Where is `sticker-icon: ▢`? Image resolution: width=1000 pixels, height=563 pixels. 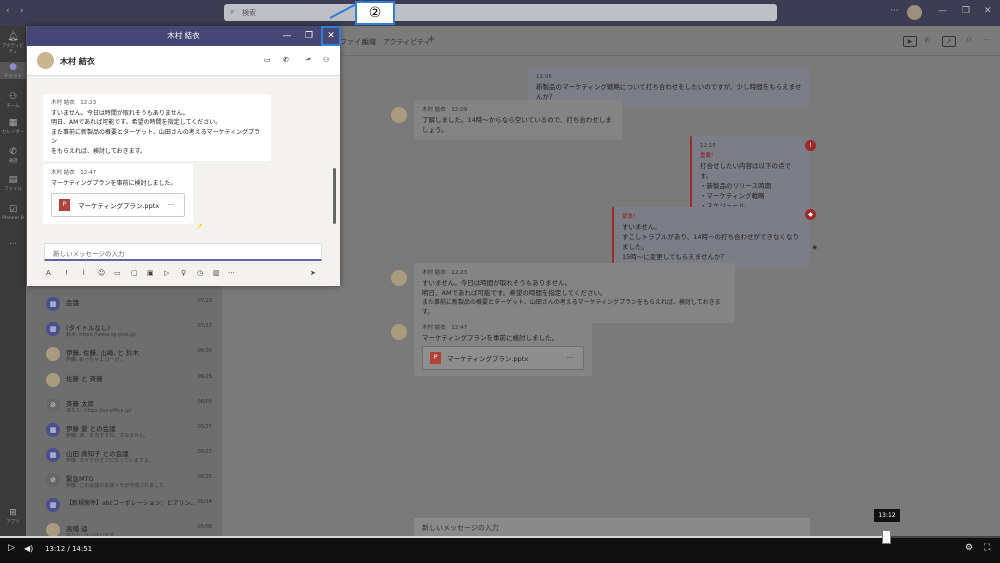
sticker-icon: ▢ is located at coordinates (134, 273).